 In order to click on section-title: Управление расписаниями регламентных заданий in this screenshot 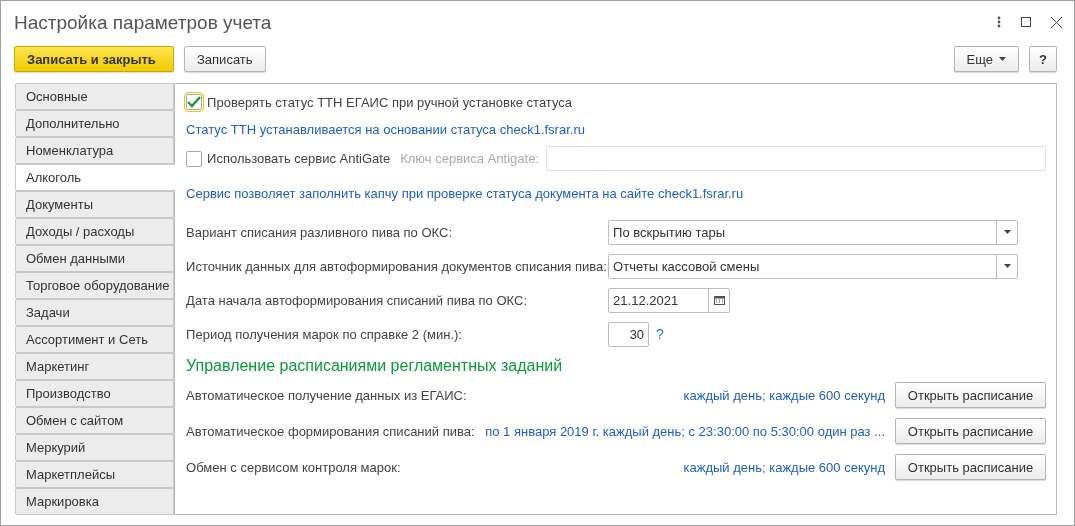, I will do `click(375, 366)`.